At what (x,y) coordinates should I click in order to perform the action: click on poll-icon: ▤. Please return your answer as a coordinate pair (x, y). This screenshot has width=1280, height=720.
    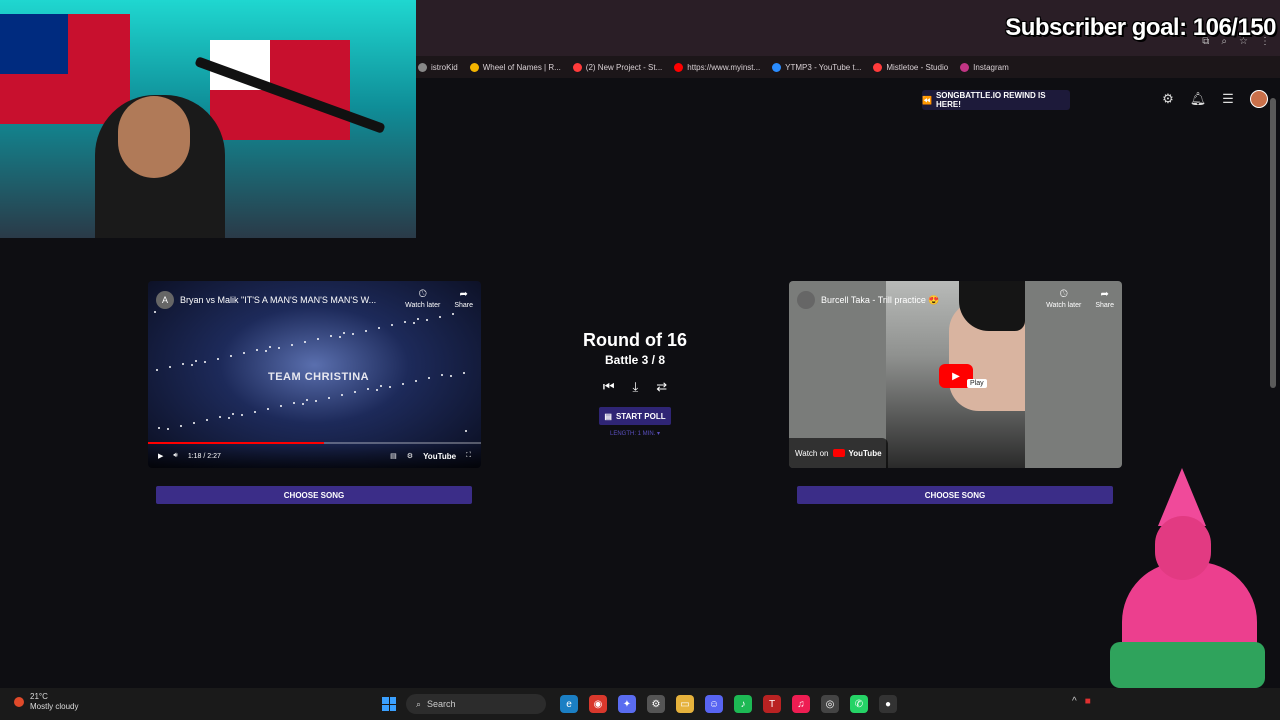
    Looking at the image, I should click on (608, 416).